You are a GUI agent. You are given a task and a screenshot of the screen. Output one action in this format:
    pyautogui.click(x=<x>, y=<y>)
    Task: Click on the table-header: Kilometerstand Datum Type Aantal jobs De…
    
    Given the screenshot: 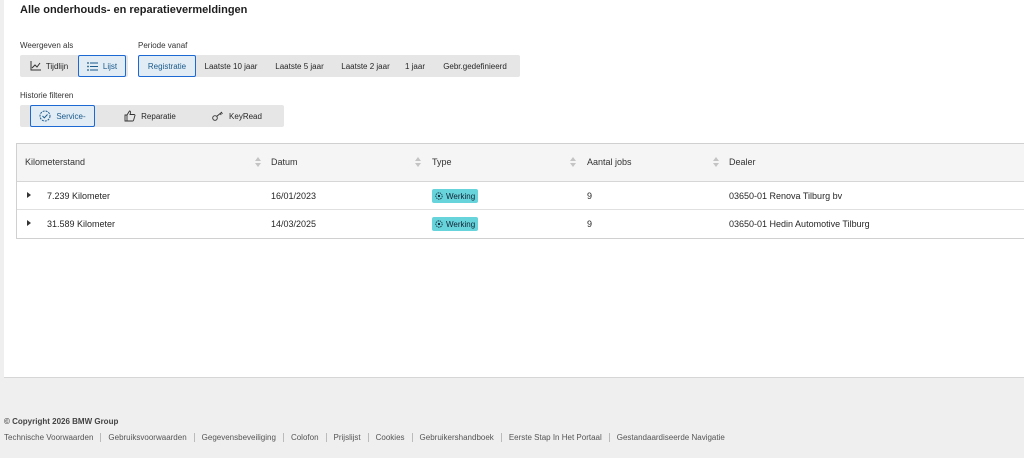 What is the action you would take?
    pyautogui.click(x=520, y=163)
    